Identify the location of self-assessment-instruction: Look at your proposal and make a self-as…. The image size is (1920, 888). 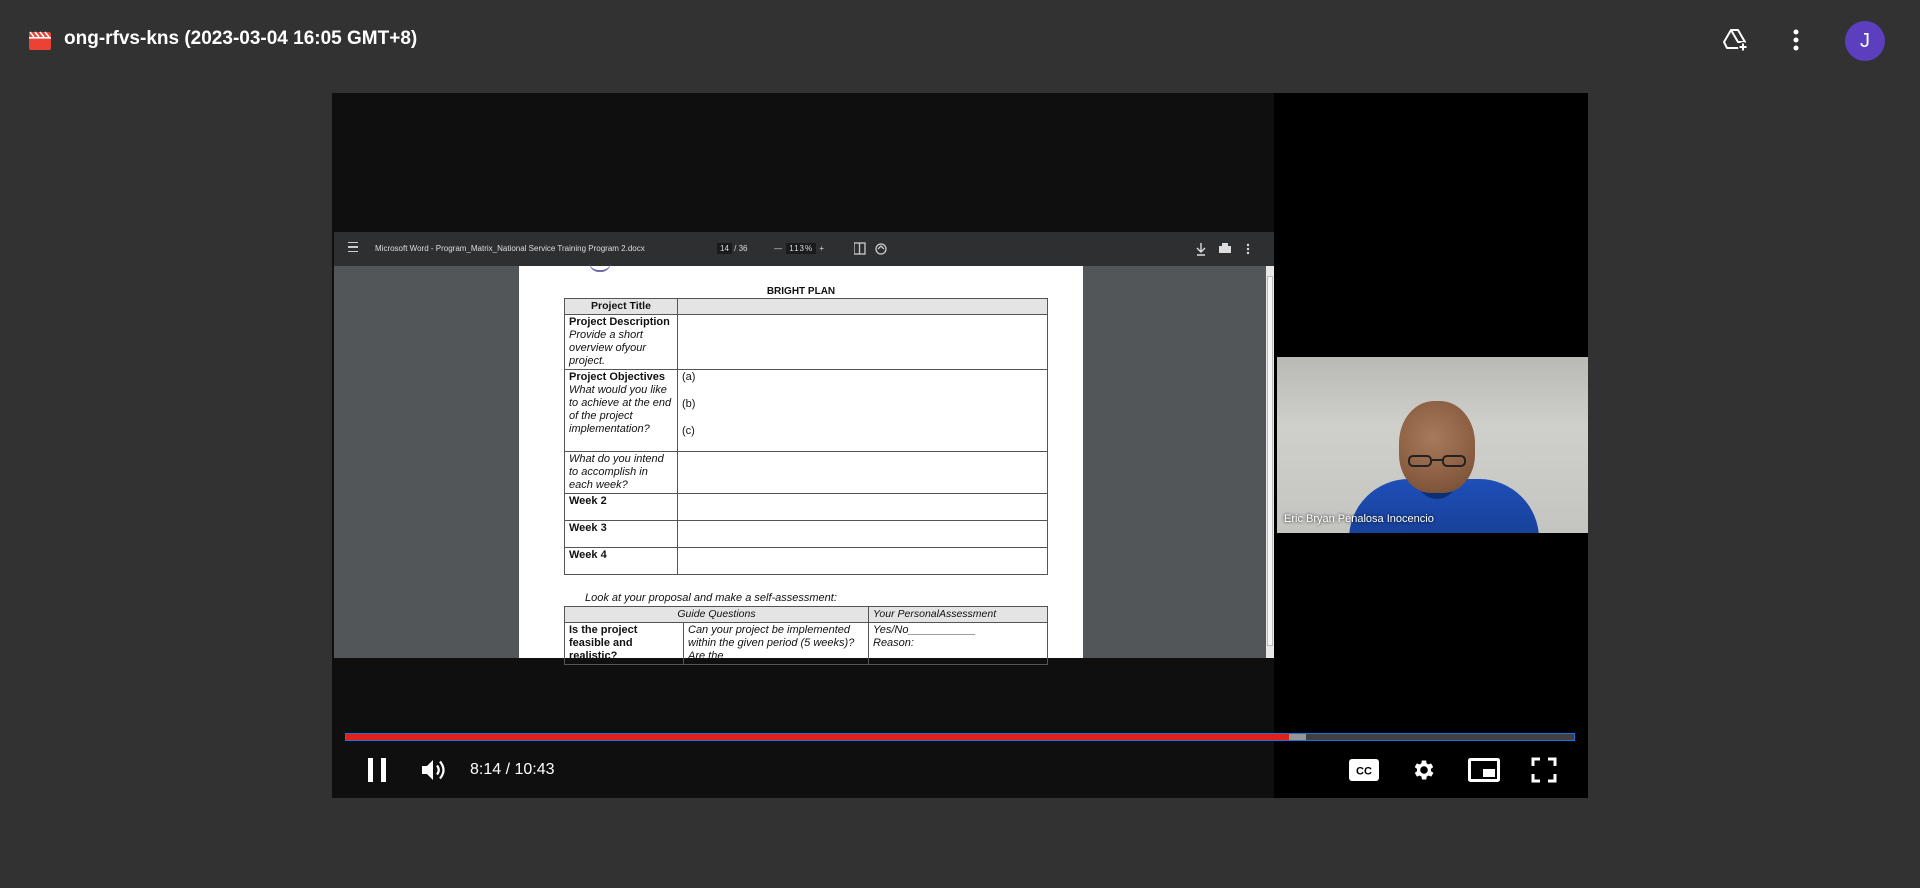
(711, 598).